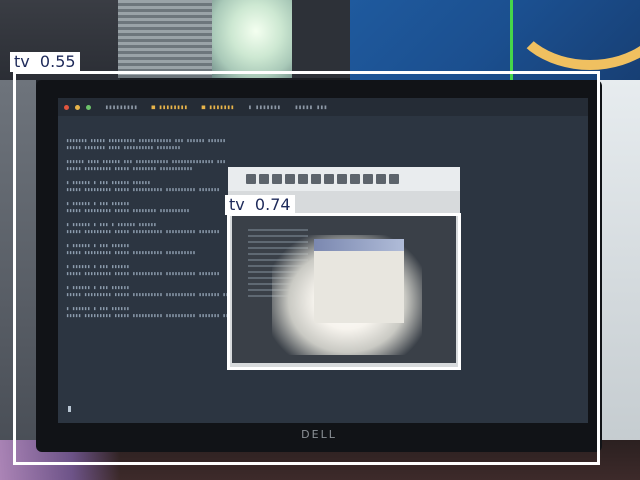  Describe the element at coordinates (321, 39) in the screenshot. I see `wall-section` at that location.